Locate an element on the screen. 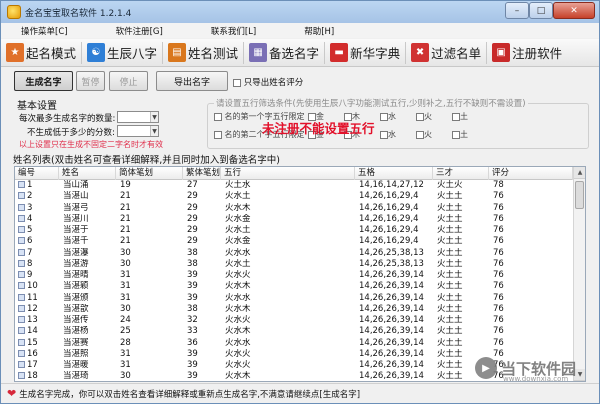 This screenshot has height=404, width=600. scroll-thumb is located at coordinates (579, 195).